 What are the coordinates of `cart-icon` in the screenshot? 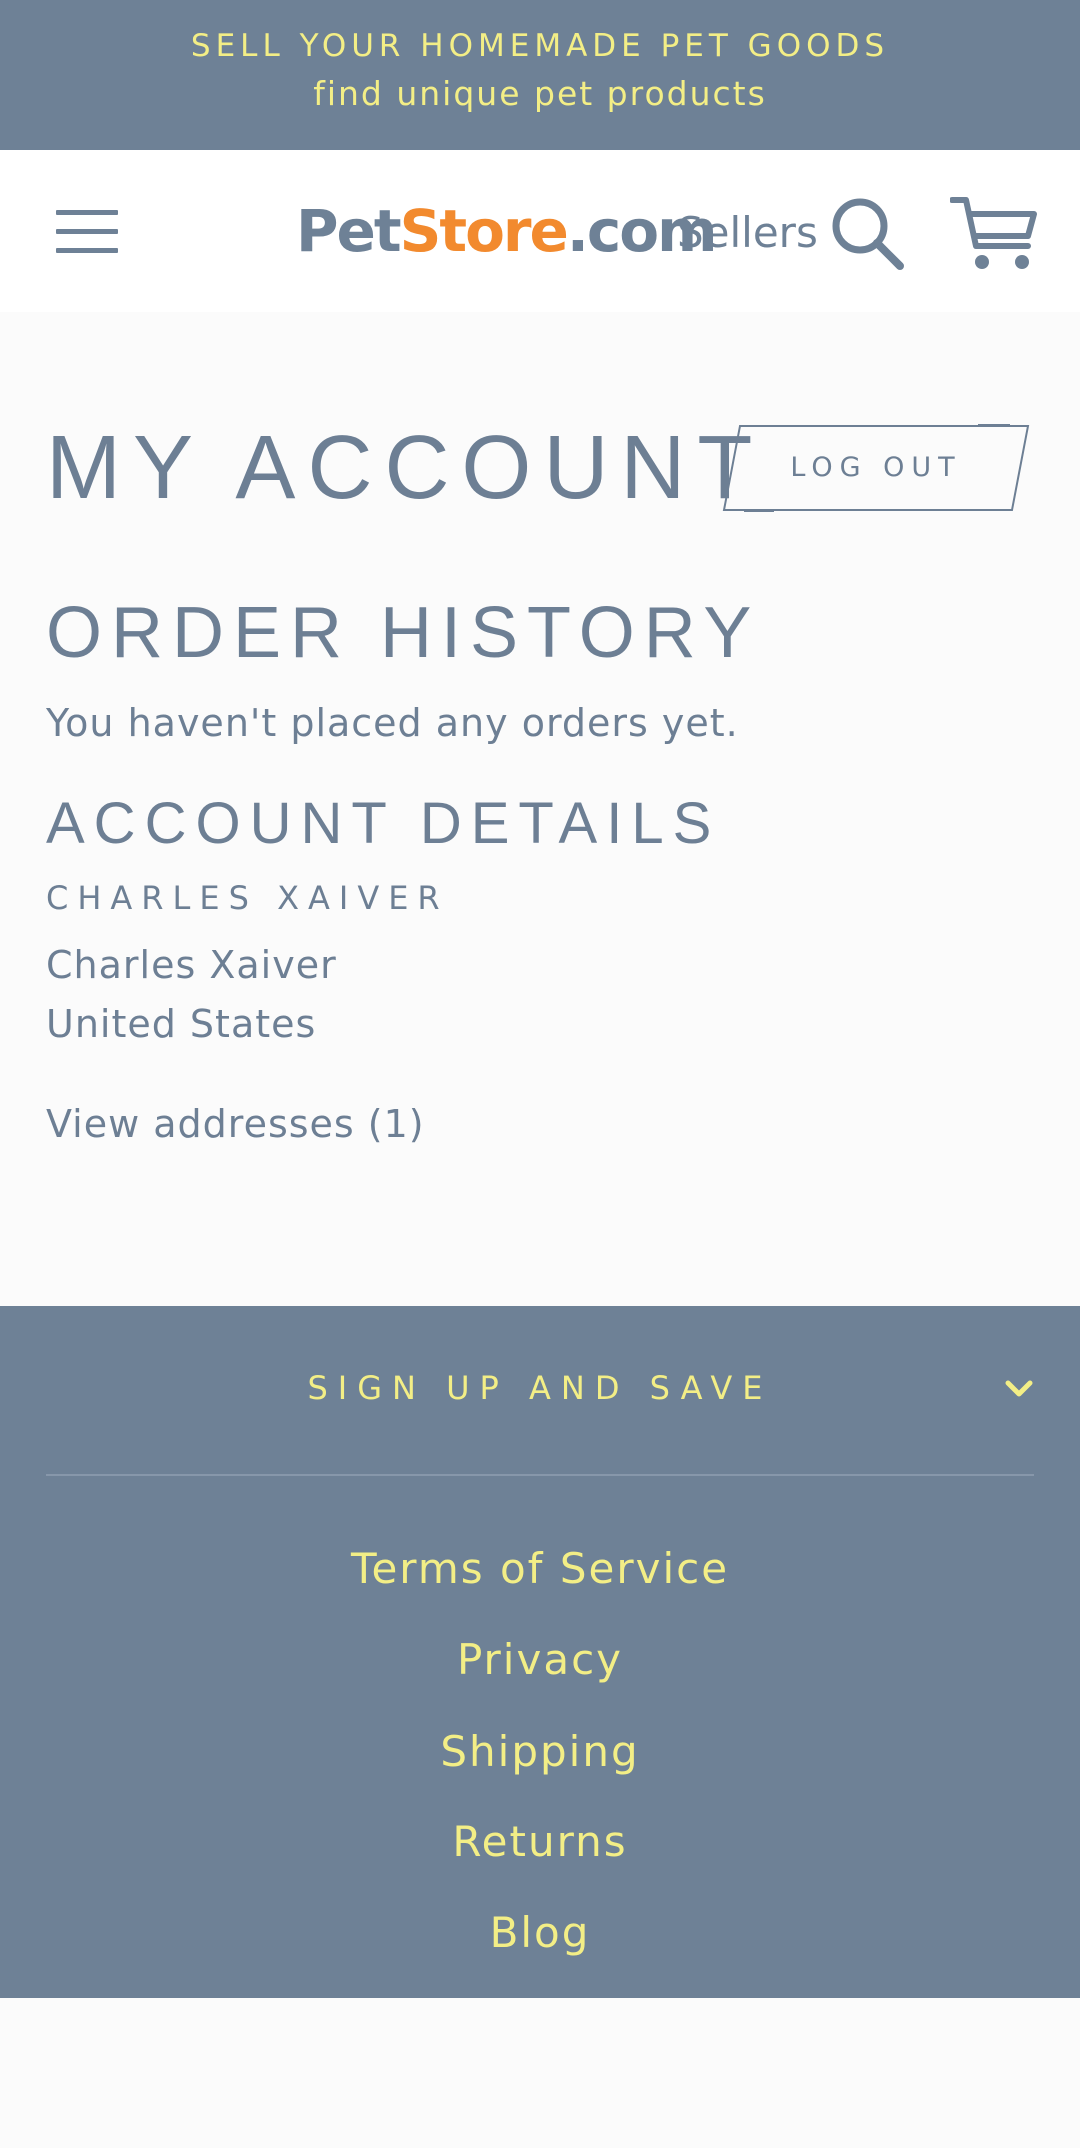 It's located at (994, 234).